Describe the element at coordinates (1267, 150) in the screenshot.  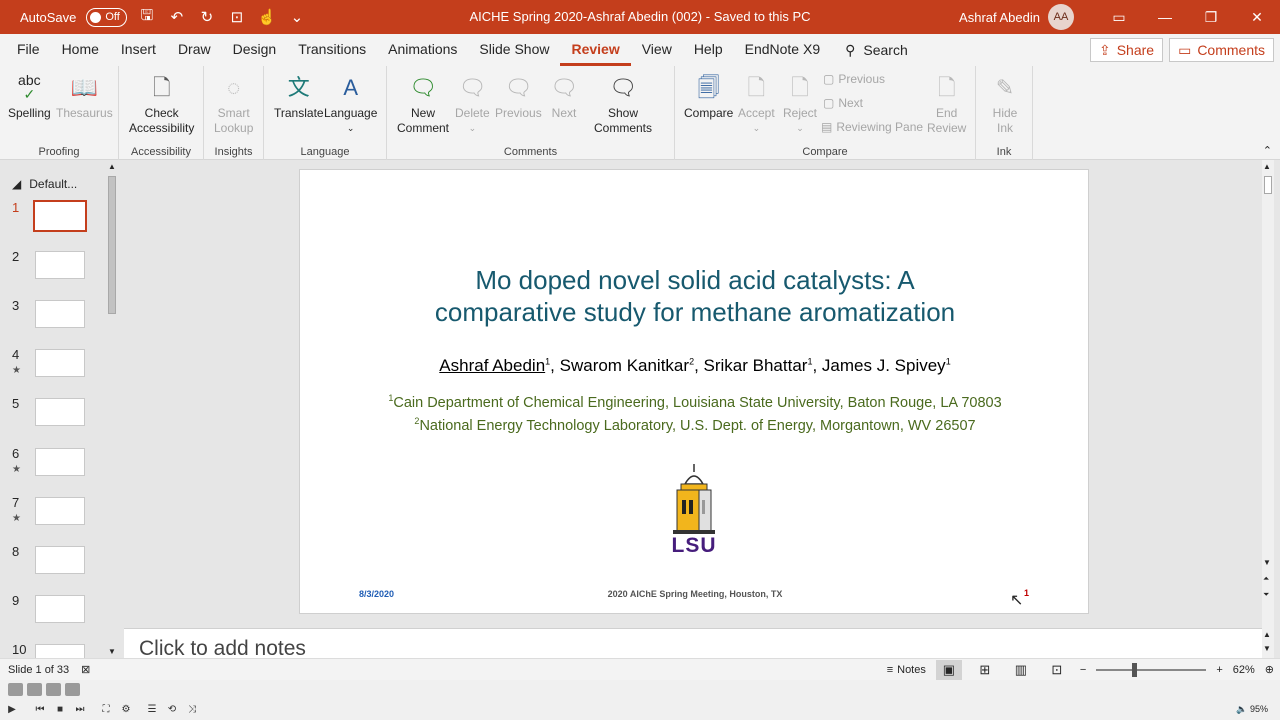
I see `collapse-ribbon-icon: ⌃` at that location.